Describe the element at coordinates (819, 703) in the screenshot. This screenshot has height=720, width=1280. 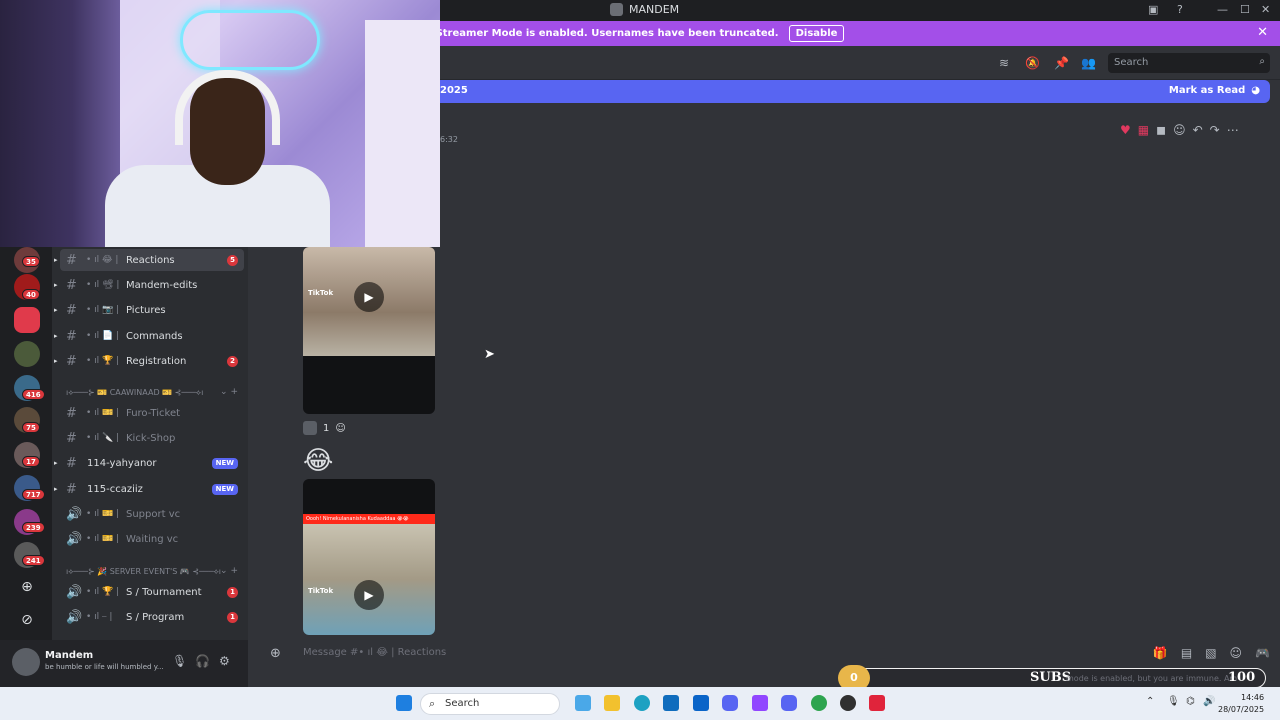
I see `chrome-icon` at that location.